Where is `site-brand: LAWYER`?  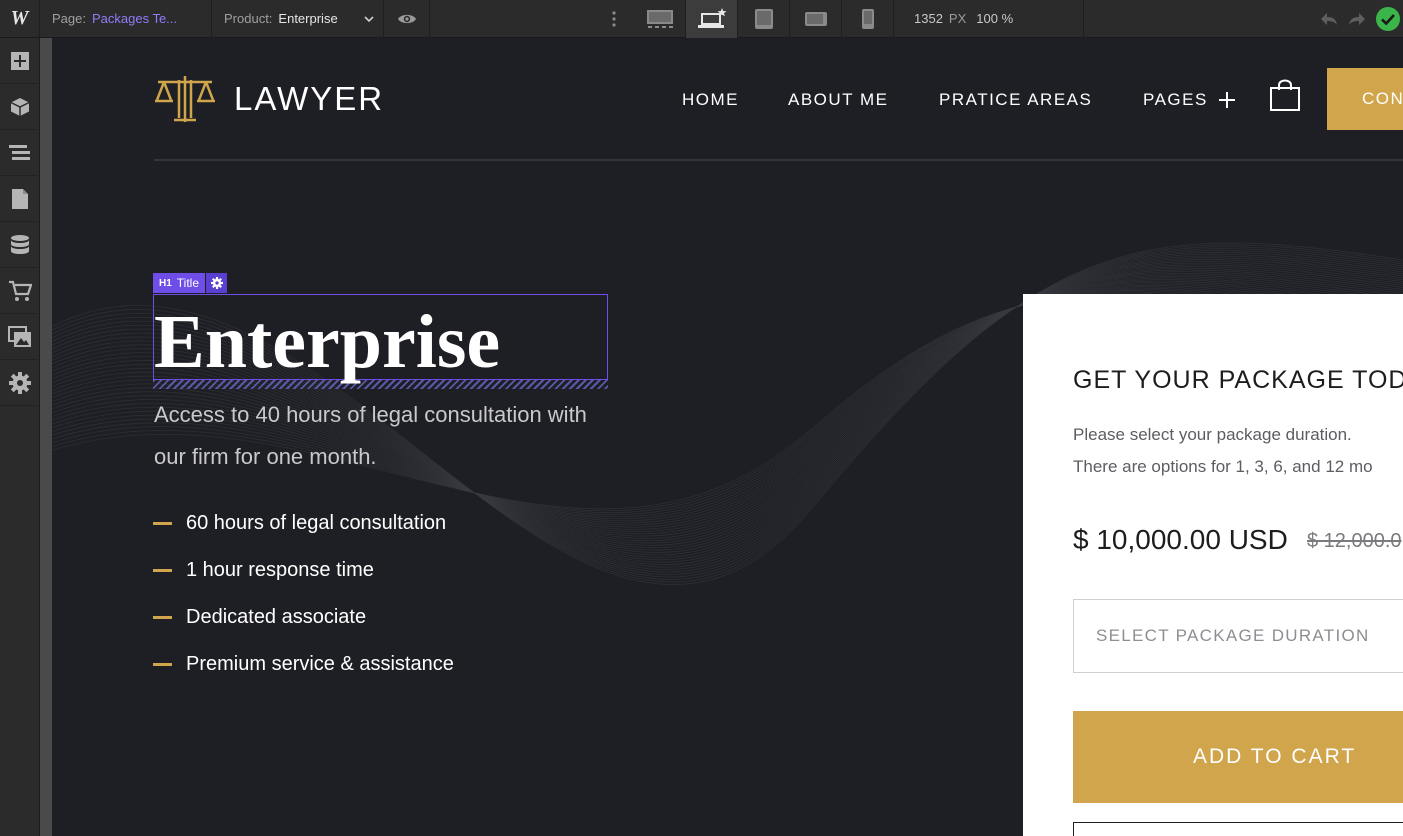 site-brand: LAWYER is located at coordinates (269, 99).